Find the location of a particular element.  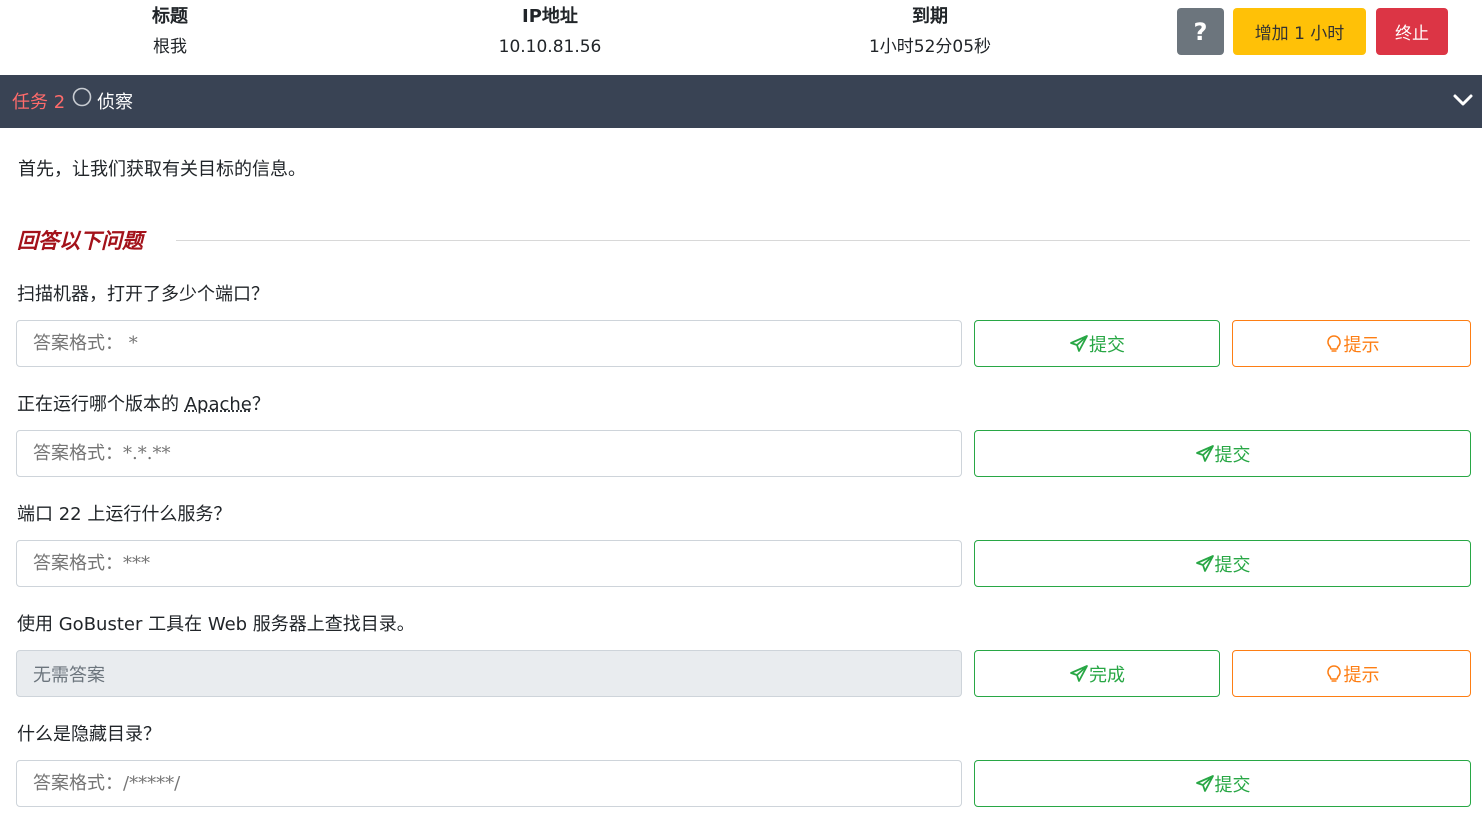

machine-title-value: 根我 is located at coordinates (170, 47).